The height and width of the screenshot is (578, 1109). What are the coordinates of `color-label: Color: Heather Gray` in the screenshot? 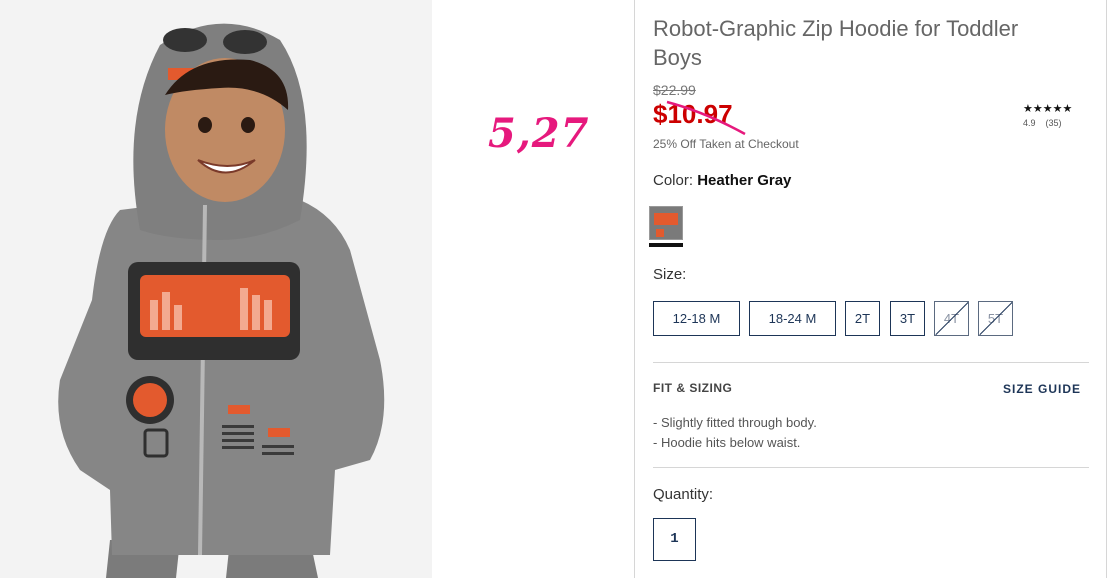 It's located at (722, 180).